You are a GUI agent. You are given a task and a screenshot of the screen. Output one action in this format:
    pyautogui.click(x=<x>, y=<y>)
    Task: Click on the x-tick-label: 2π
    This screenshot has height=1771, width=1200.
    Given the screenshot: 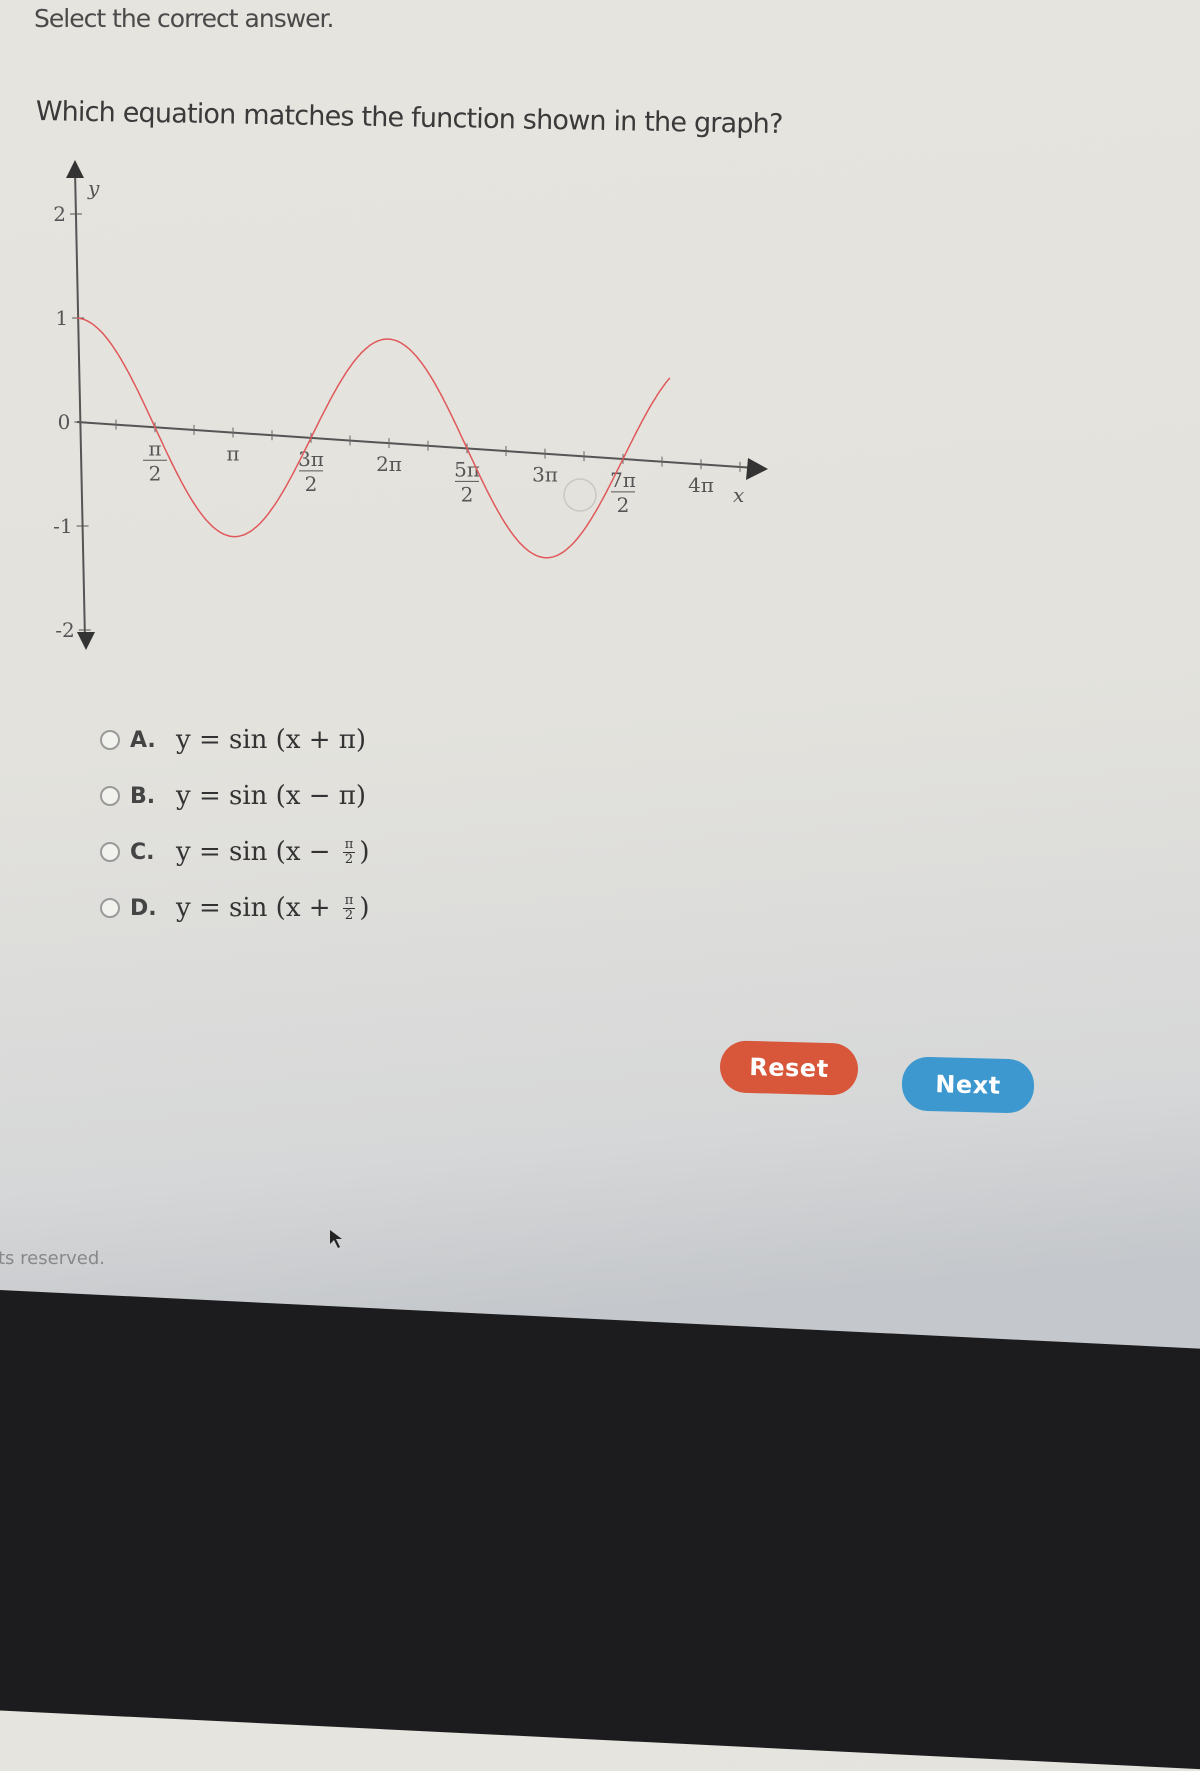 What is the action you would take?
    pyautogui.click(x=389, y=464)
    